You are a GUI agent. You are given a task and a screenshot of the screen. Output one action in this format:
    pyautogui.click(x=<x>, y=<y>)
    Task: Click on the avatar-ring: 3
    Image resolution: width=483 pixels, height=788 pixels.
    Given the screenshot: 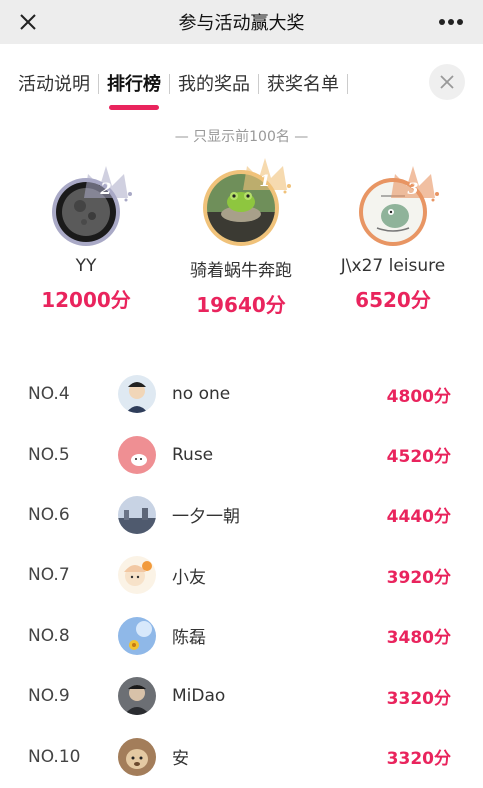 What is the action you would take?
    pyautogui.click(x=399, y=206)
    